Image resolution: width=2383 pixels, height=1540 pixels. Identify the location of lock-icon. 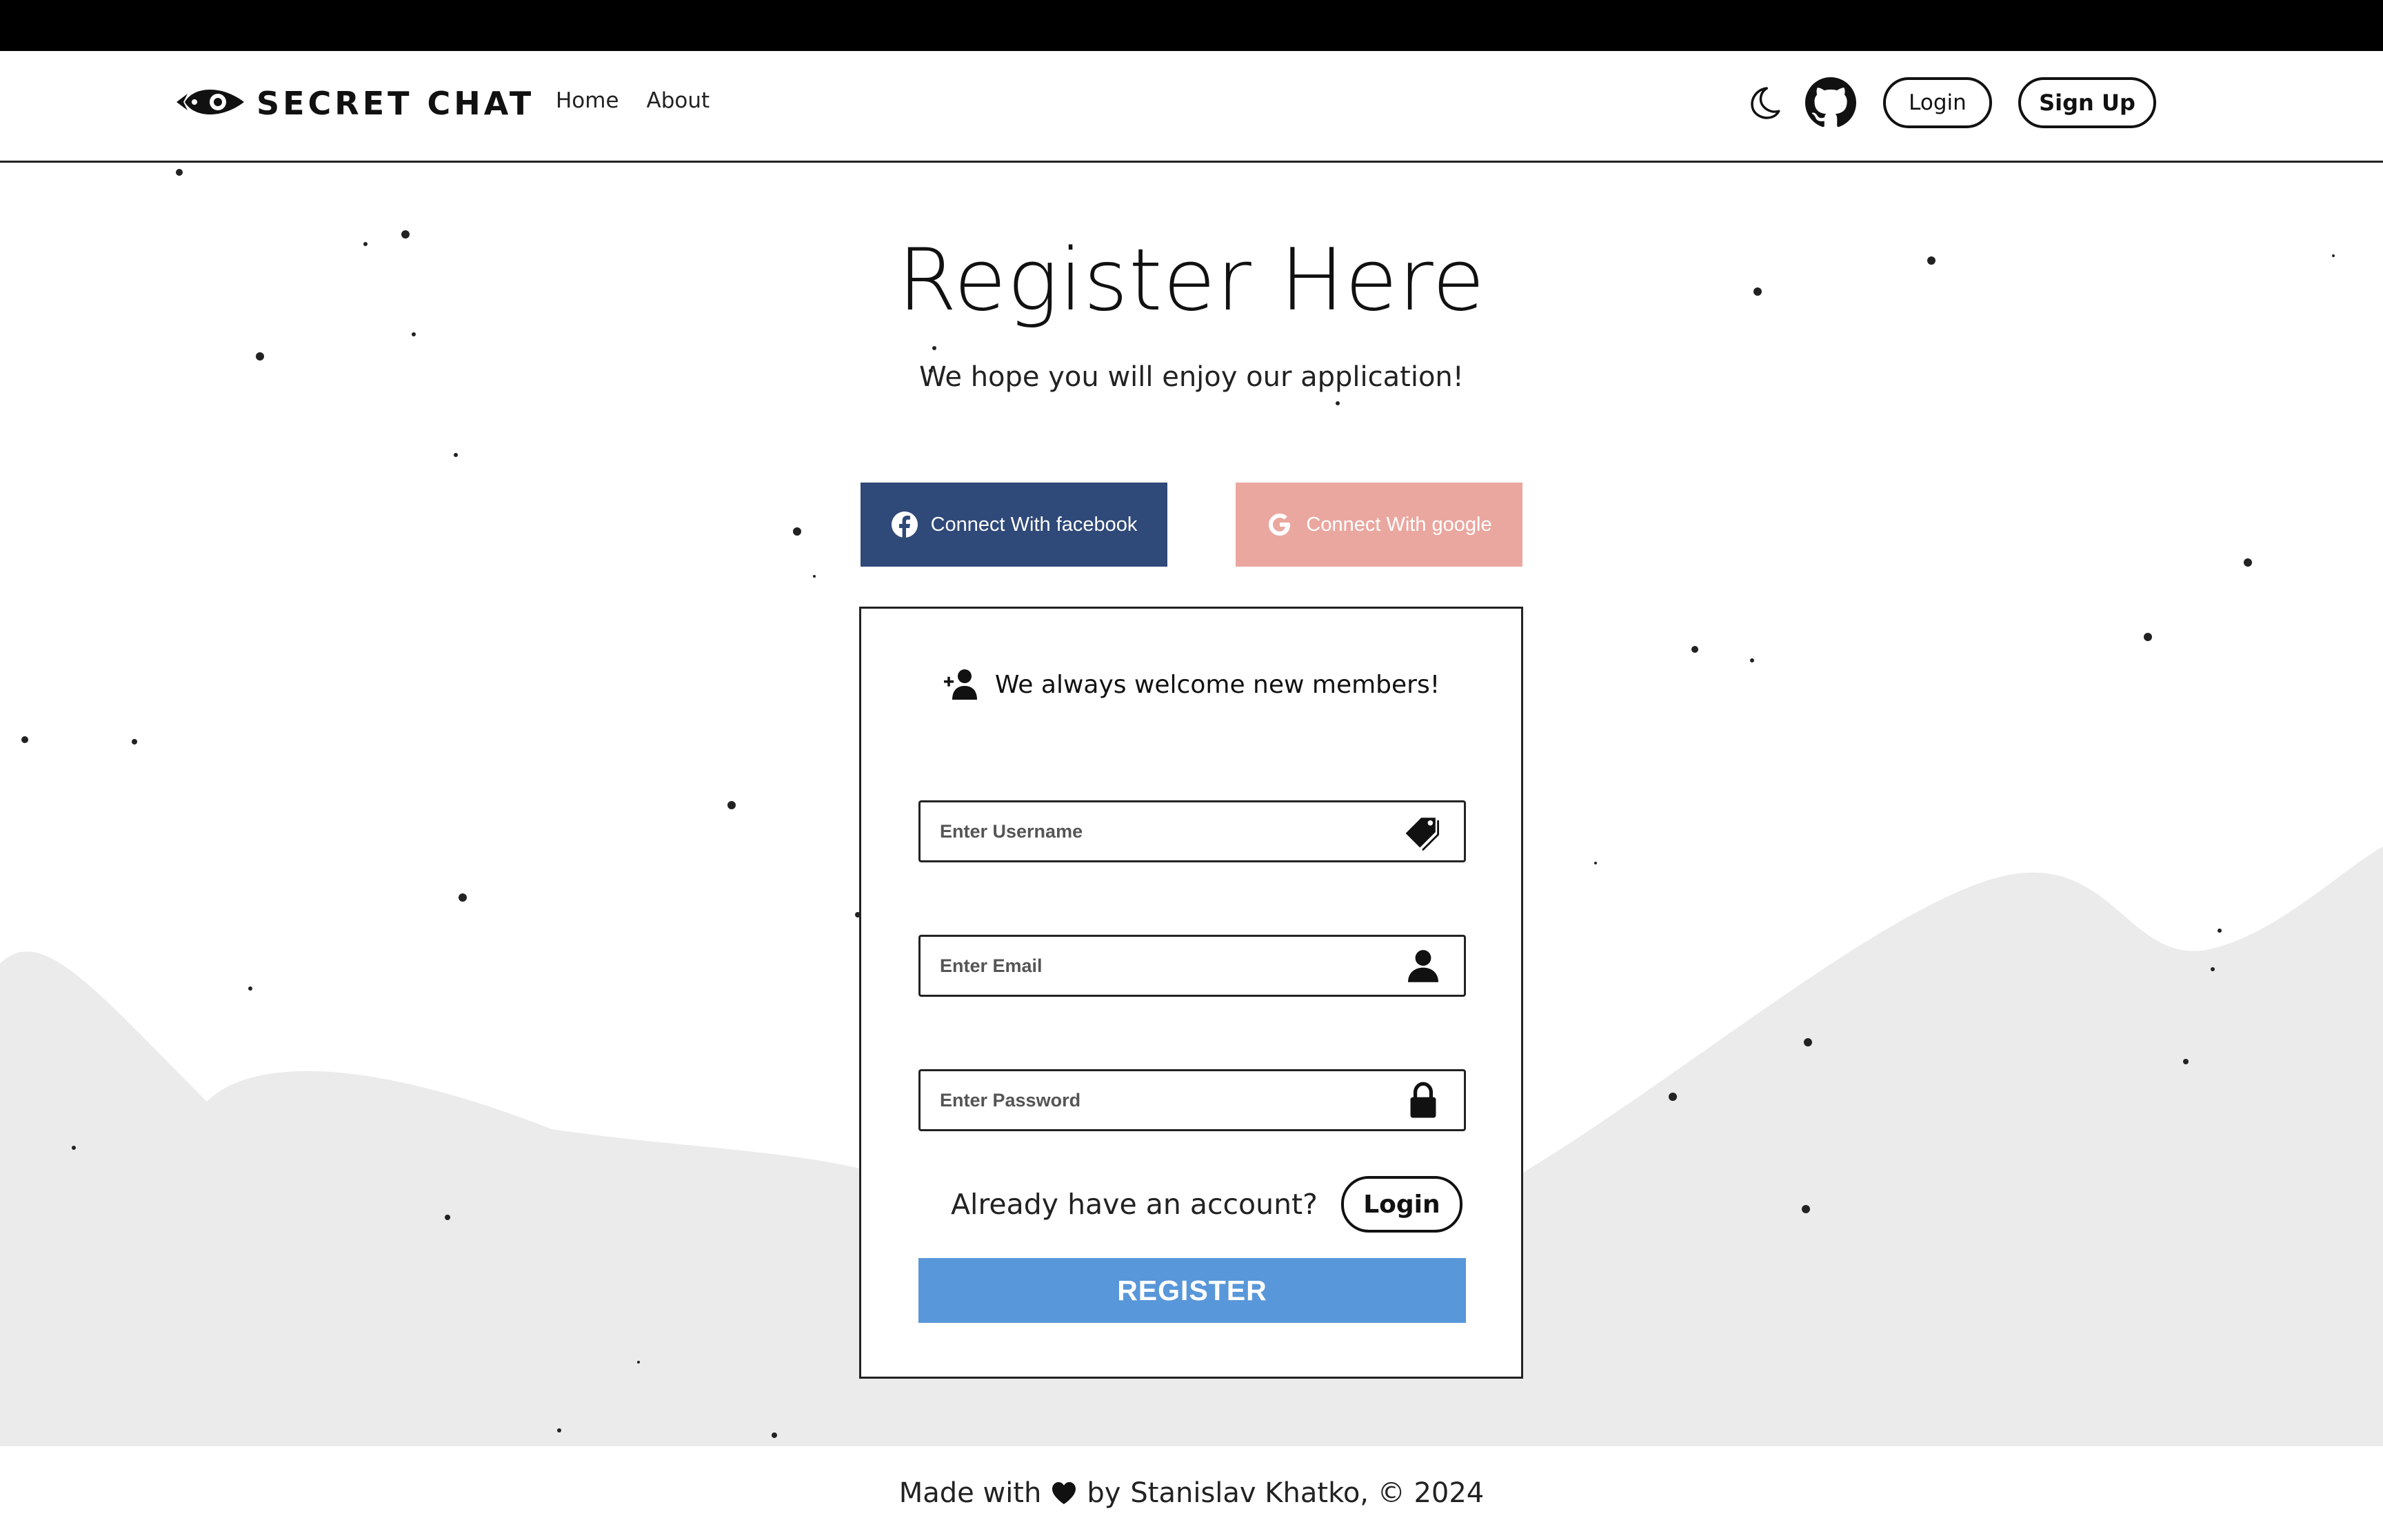
(1423, 1100).